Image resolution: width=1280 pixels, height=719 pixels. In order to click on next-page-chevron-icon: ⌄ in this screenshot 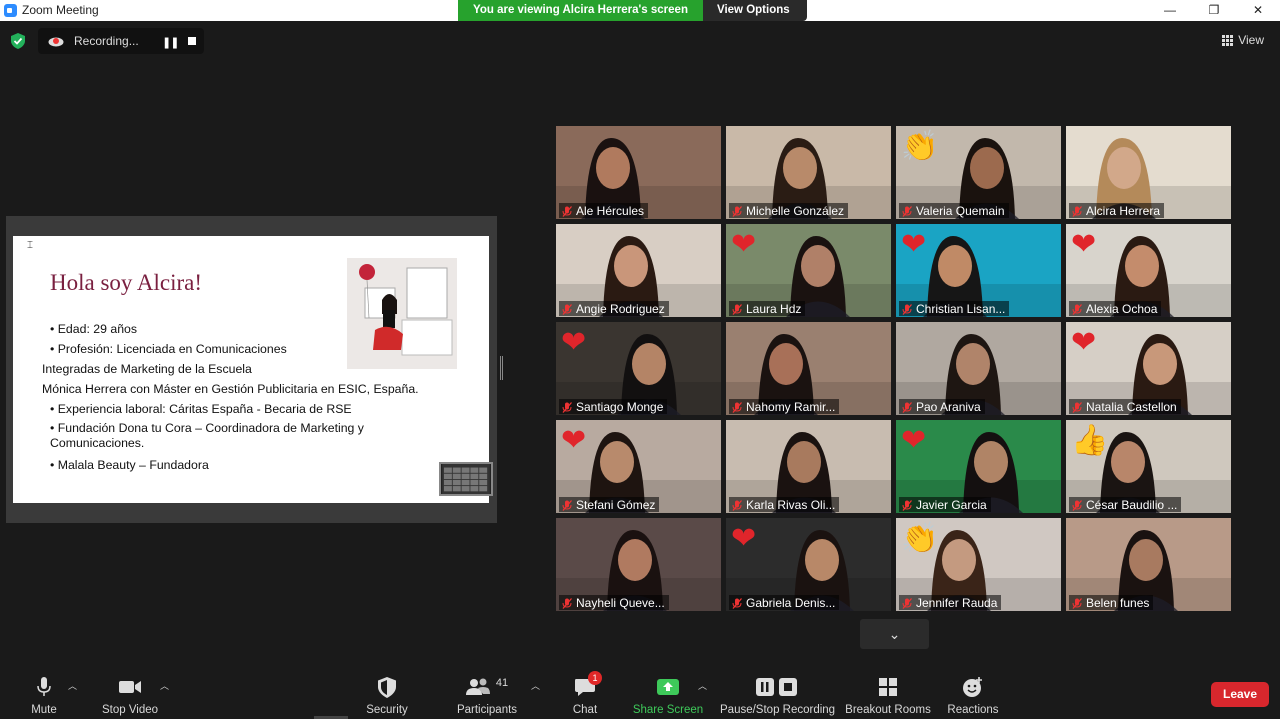, I will do `click(894, 634)`.